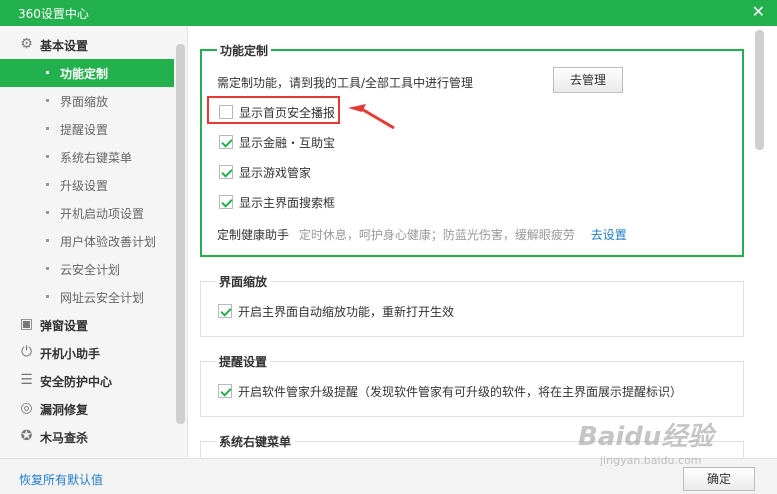 Image resolution: width=777 pixels, height=494 pixels. I want to click on sidebar-group-boot-helper: ⏻ 开机小助手, so click(87, 353).